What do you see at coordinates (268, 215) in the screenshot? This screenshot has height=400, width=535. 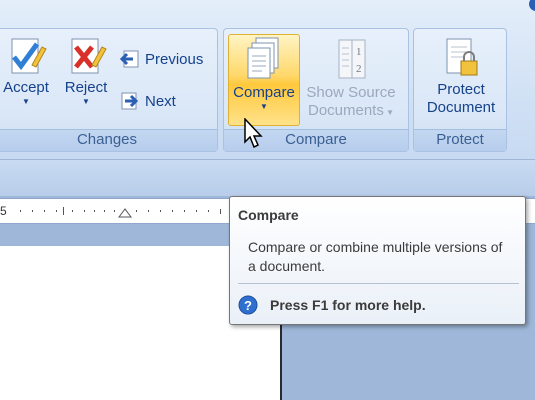 I see `tooltip-title: Compare` at bounding box center [268, 215].